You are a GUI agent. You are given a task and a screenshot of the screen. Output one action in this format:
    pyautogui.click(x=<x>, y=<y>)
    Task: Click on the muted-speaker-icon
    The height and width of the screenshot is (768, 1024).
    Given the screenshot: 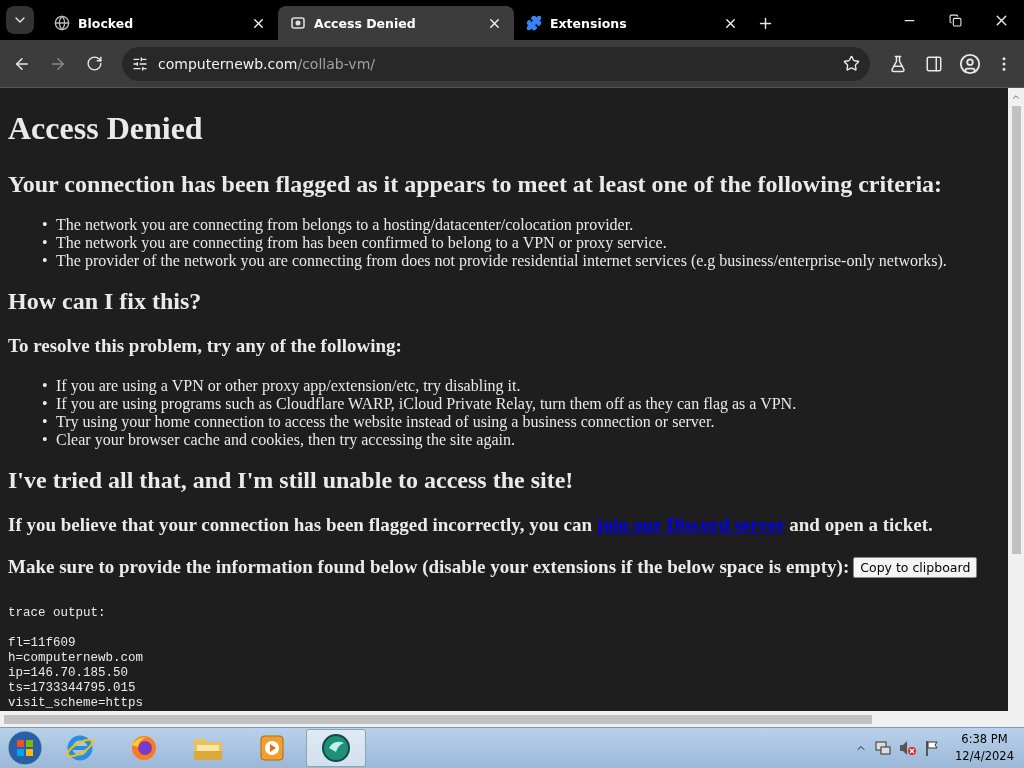 What is the action you would take?
    pyautogui.click(x=908, y=748)
    